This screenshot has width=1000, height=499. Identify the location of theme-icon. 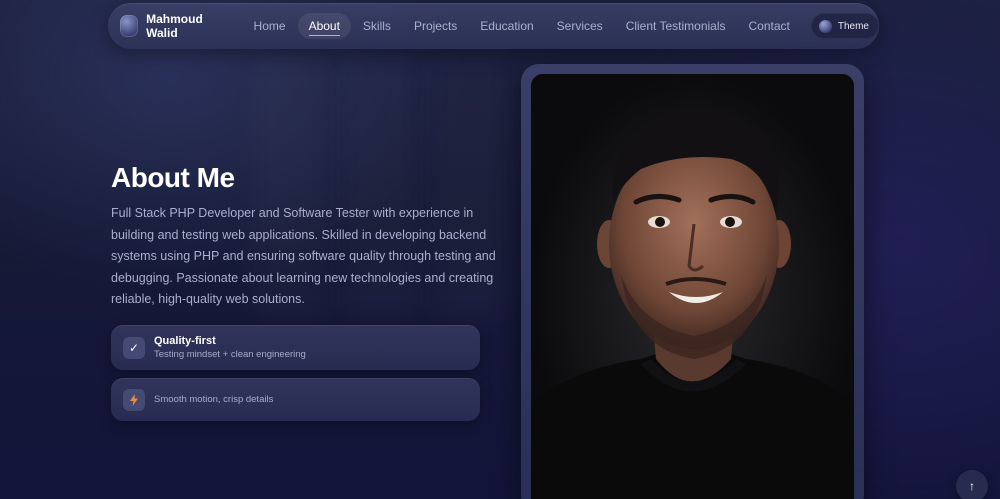
(825, 26).